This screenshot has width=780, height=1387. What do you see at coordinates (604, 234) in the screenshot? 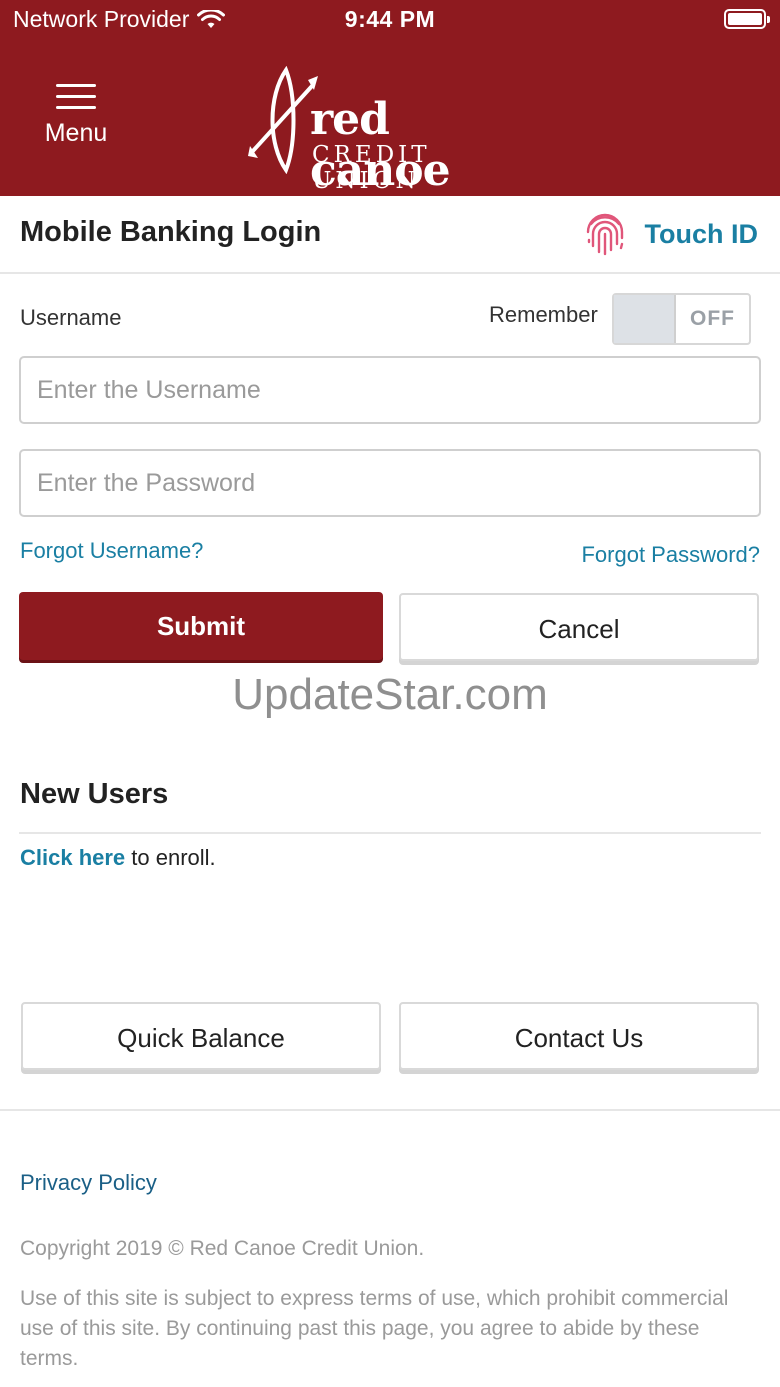
I see `fingerprint-icon` at bounding box center [604, 234].